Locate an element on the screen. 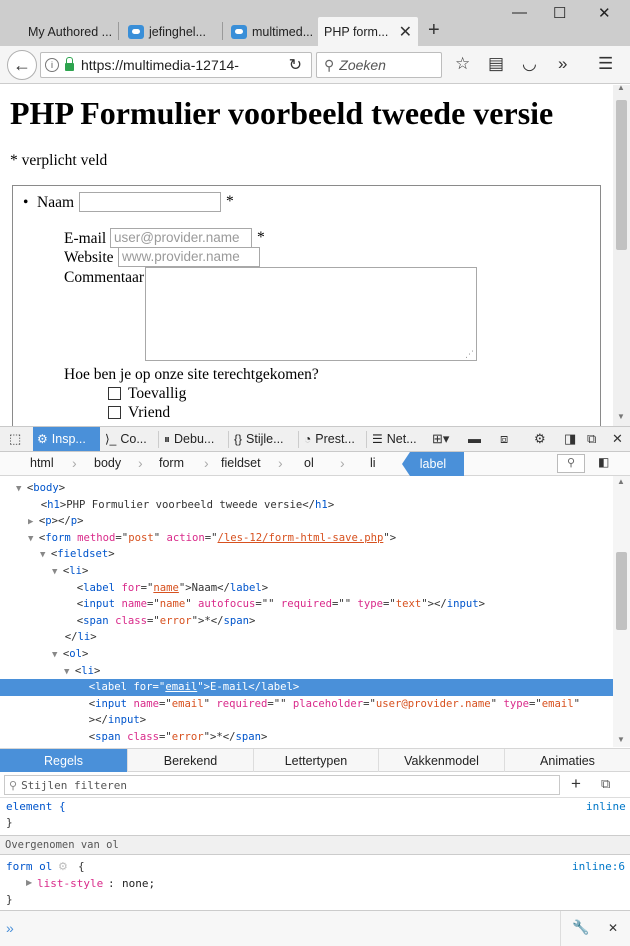  responsive-mode-icon: ▬ is located at coordinates (474, 438).